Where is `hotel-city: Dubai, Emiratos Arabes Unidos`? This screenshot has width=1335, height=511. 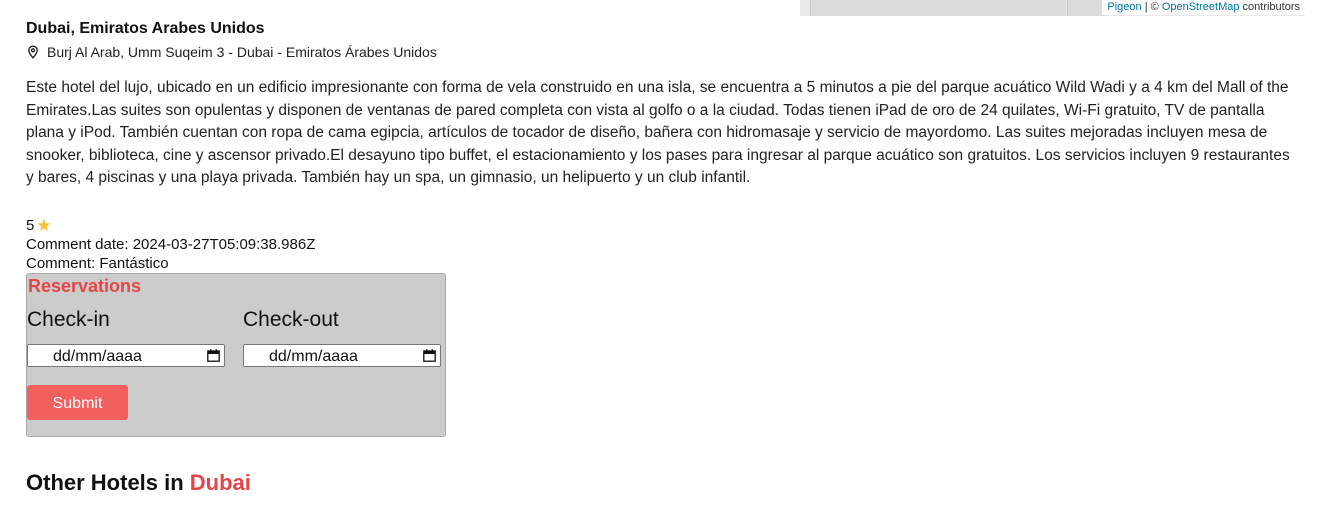
hotel-city: Dubai, Emiratos Arabes Unidos is located at coordinates (145, 28).